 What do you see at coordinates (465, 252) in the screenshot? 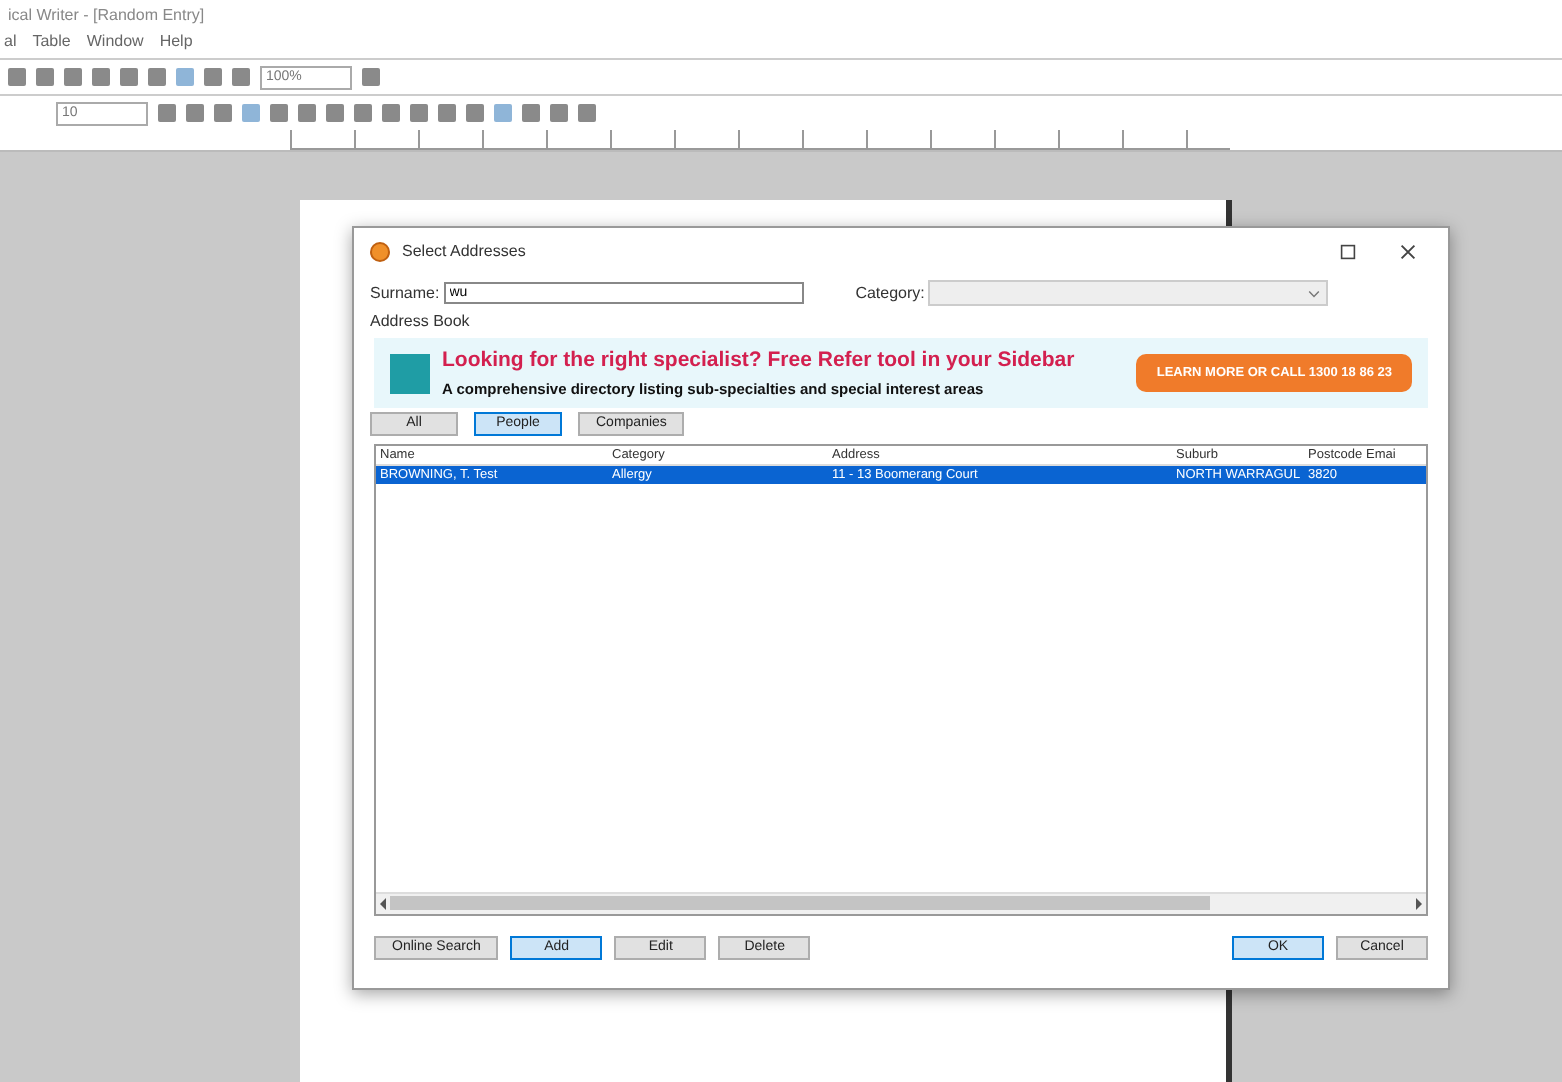
I see `dialog-title: Select Addresses` at bounding box center [465, 252].